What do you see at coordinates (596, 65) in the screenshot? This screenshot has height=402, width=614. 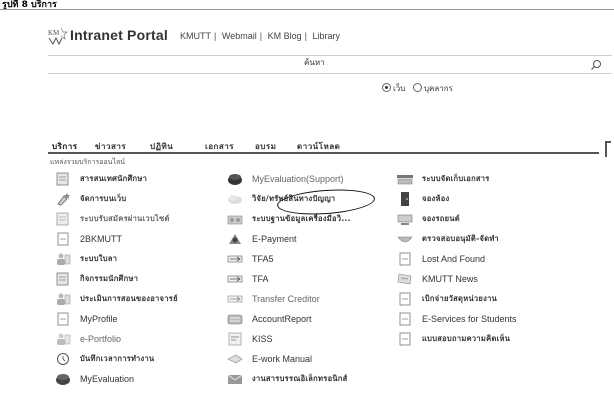 I see `search-icon` at bounding box center [596, 65].